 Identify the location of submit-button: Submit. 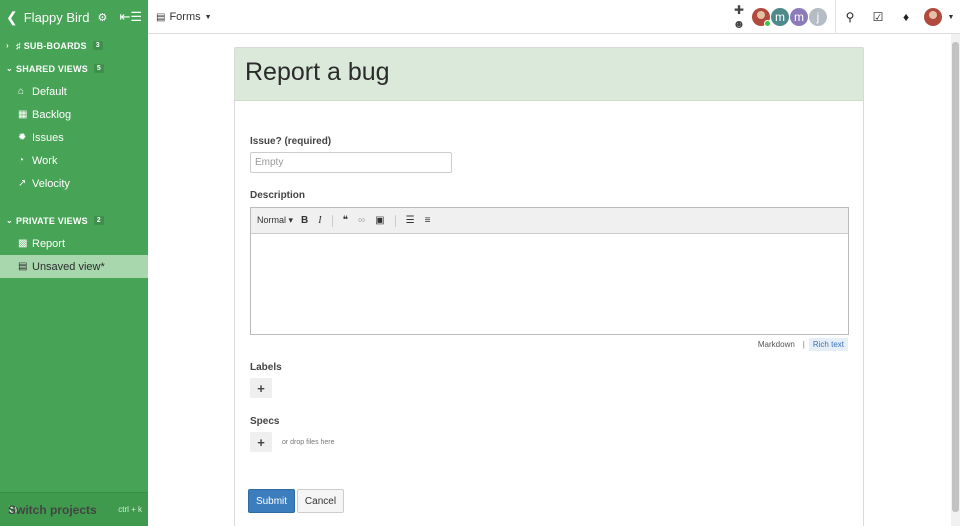
(271, 501).